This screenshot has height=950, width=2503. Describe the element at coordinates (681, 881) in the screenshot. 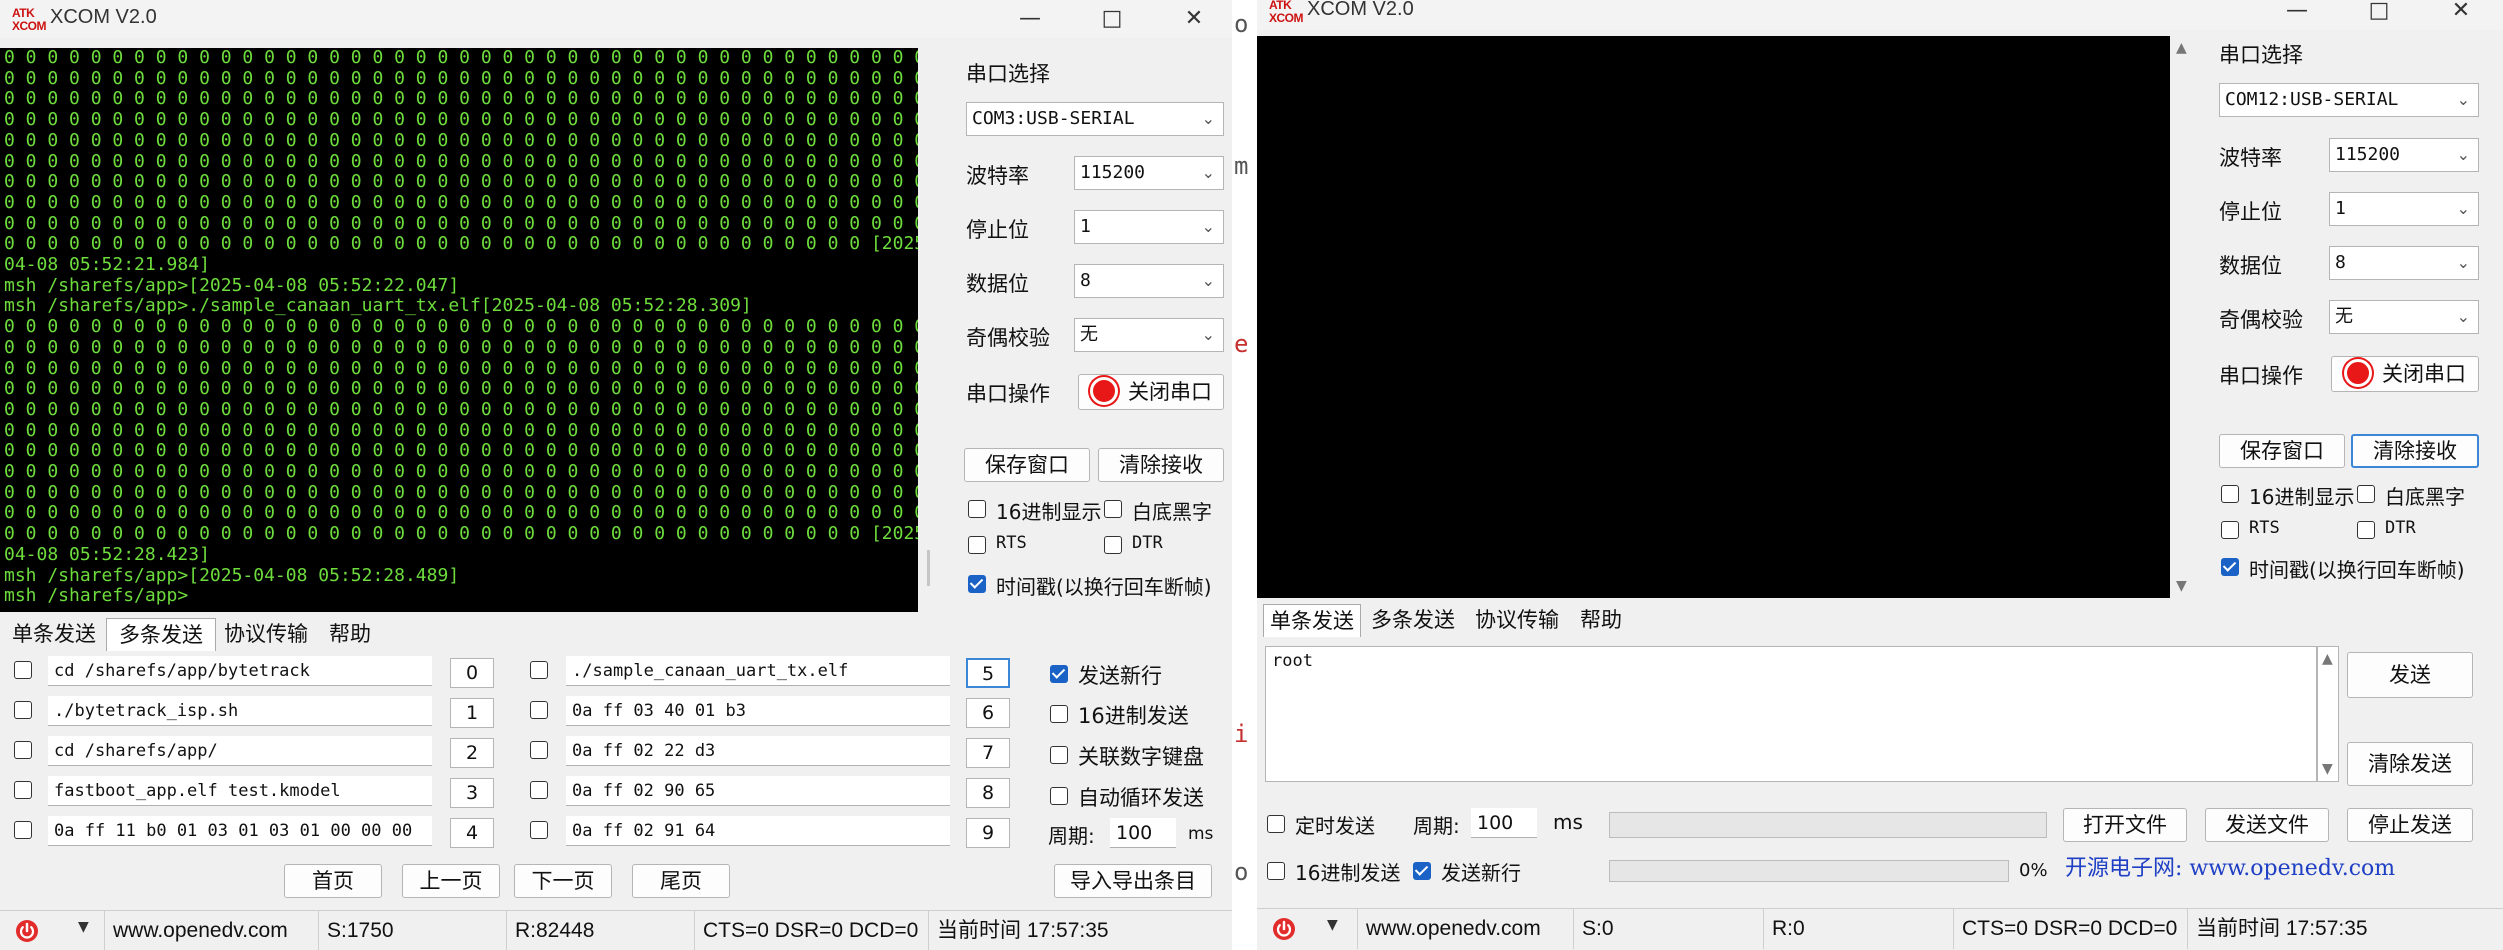

I see `last-page-button: 尾页` at that location.